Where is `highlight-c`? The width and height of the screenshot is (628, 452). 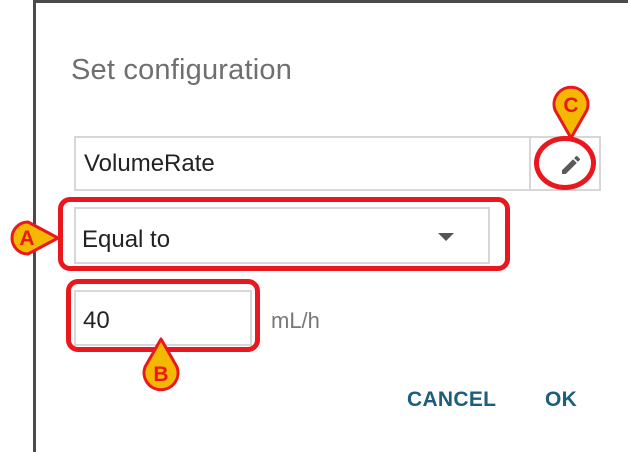 highlight-c is located at coordinates (565, 163).